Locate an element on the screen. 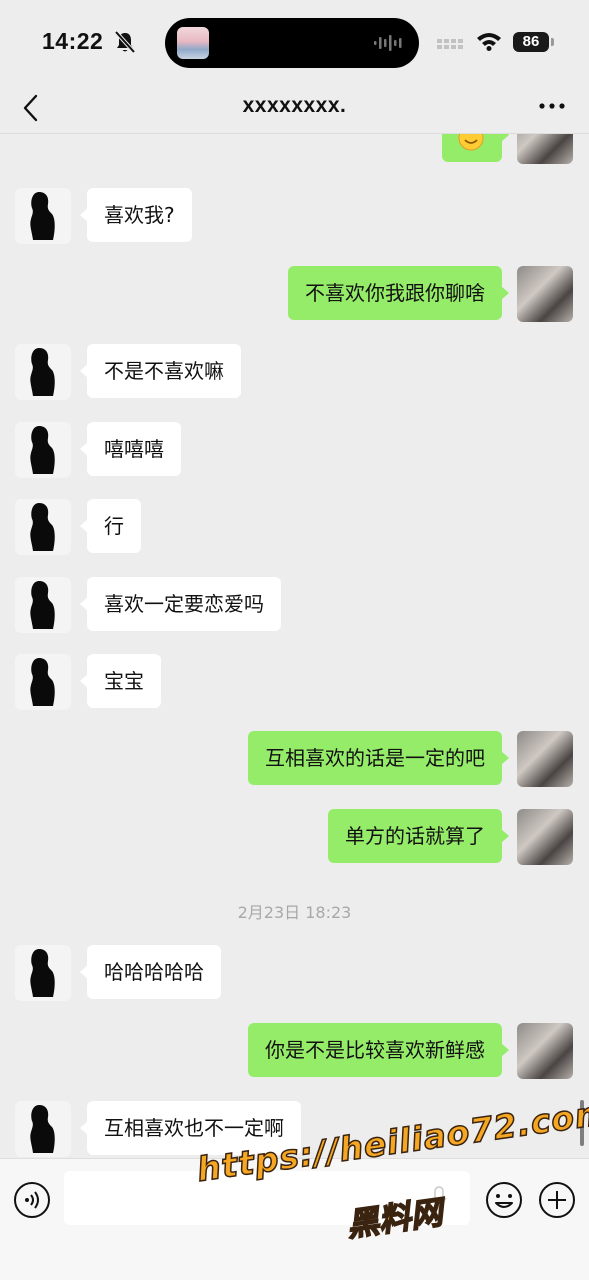 This screenshot has width=589, height=1280. message-bubble-other: 嘻嘻嘻 is located at coordinates (130, 449).